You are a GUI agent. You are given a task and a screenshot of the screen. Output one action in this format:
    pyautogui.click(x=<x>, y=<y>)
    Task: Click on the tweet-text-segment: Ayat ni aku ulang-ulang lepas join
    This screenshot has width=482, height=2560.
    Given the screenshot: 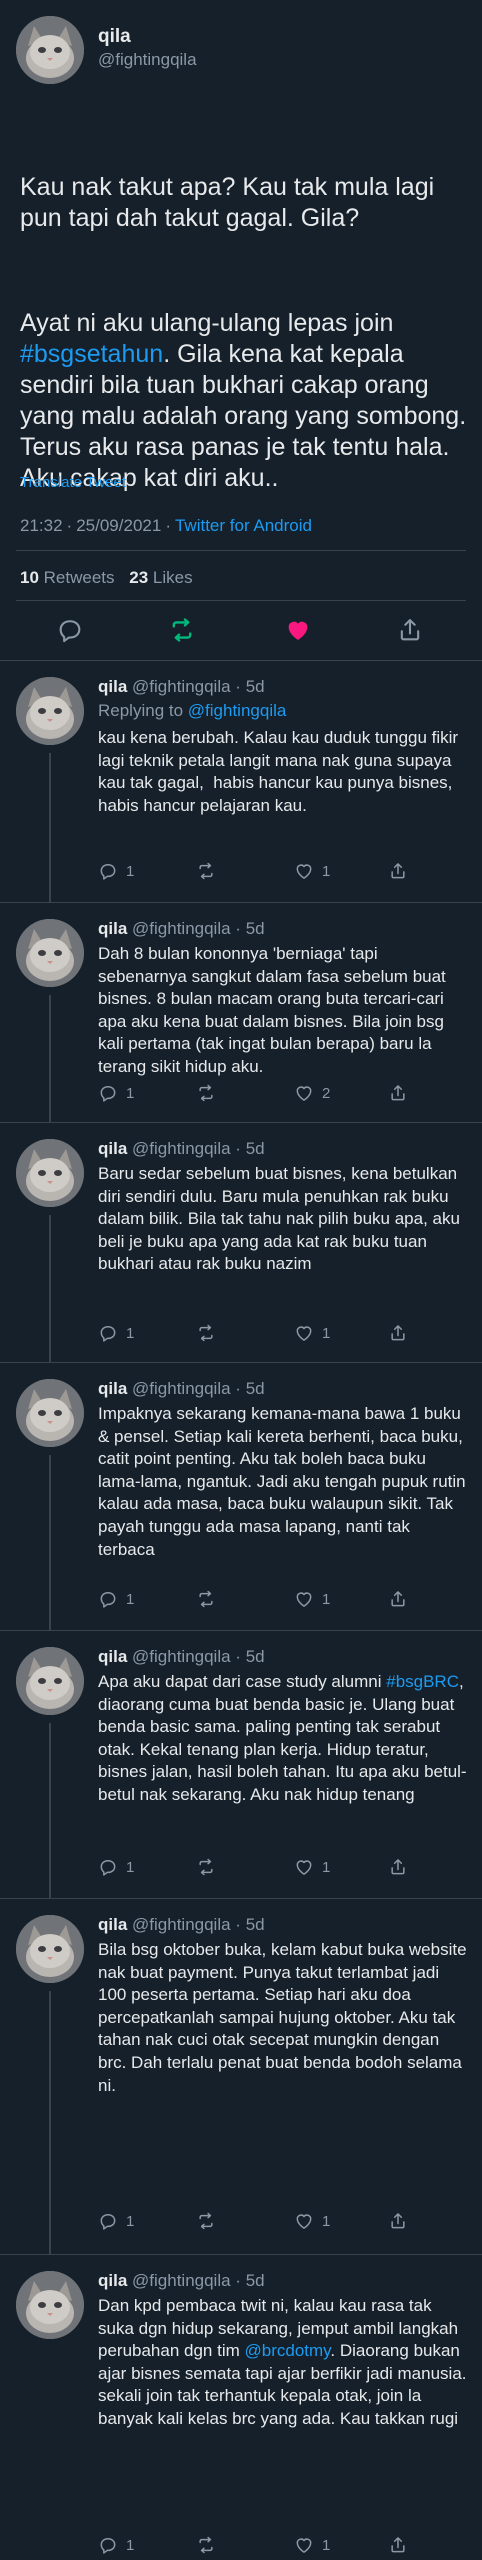 What is the action you would take?
    pyautogui.click(x=210, y=323)
    